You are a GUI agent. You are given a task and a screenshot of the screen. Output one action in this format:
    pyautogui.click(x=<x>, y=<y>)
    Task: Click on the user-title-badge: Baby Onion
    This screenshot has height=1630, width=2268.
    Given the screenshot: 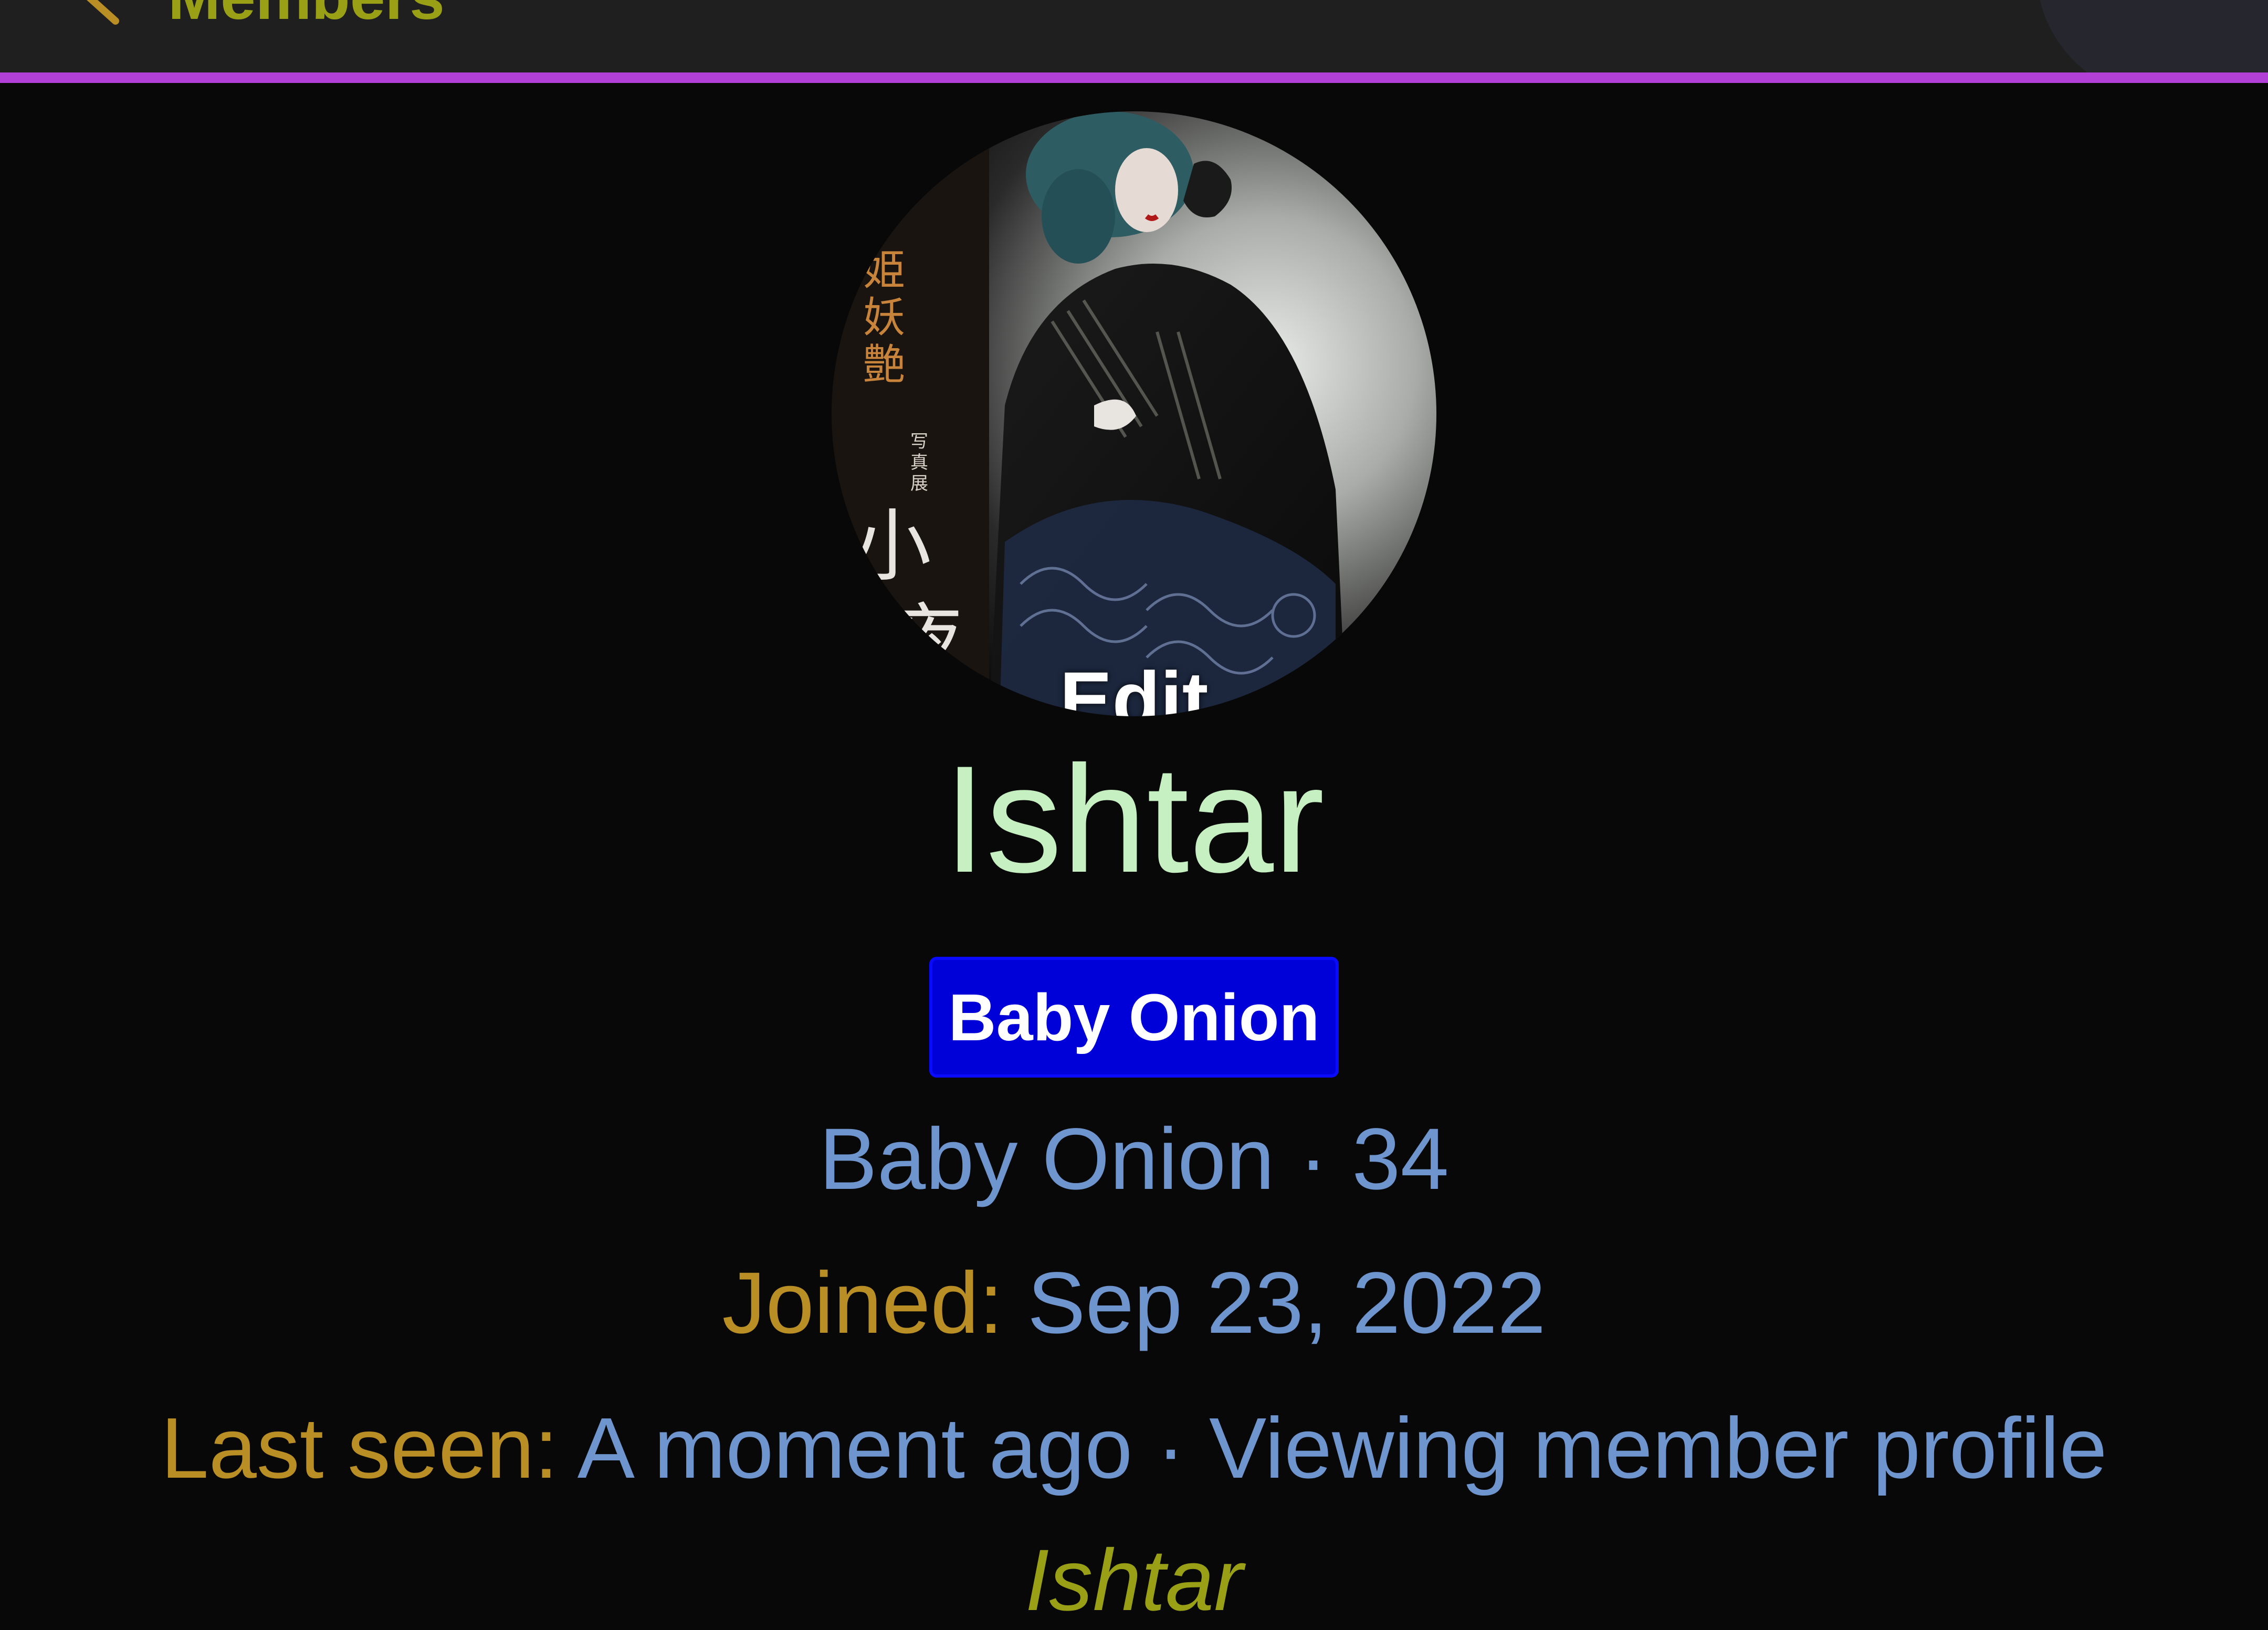 What is the action you would take?
    pyautogui.click(x=1134, y=1018)
    